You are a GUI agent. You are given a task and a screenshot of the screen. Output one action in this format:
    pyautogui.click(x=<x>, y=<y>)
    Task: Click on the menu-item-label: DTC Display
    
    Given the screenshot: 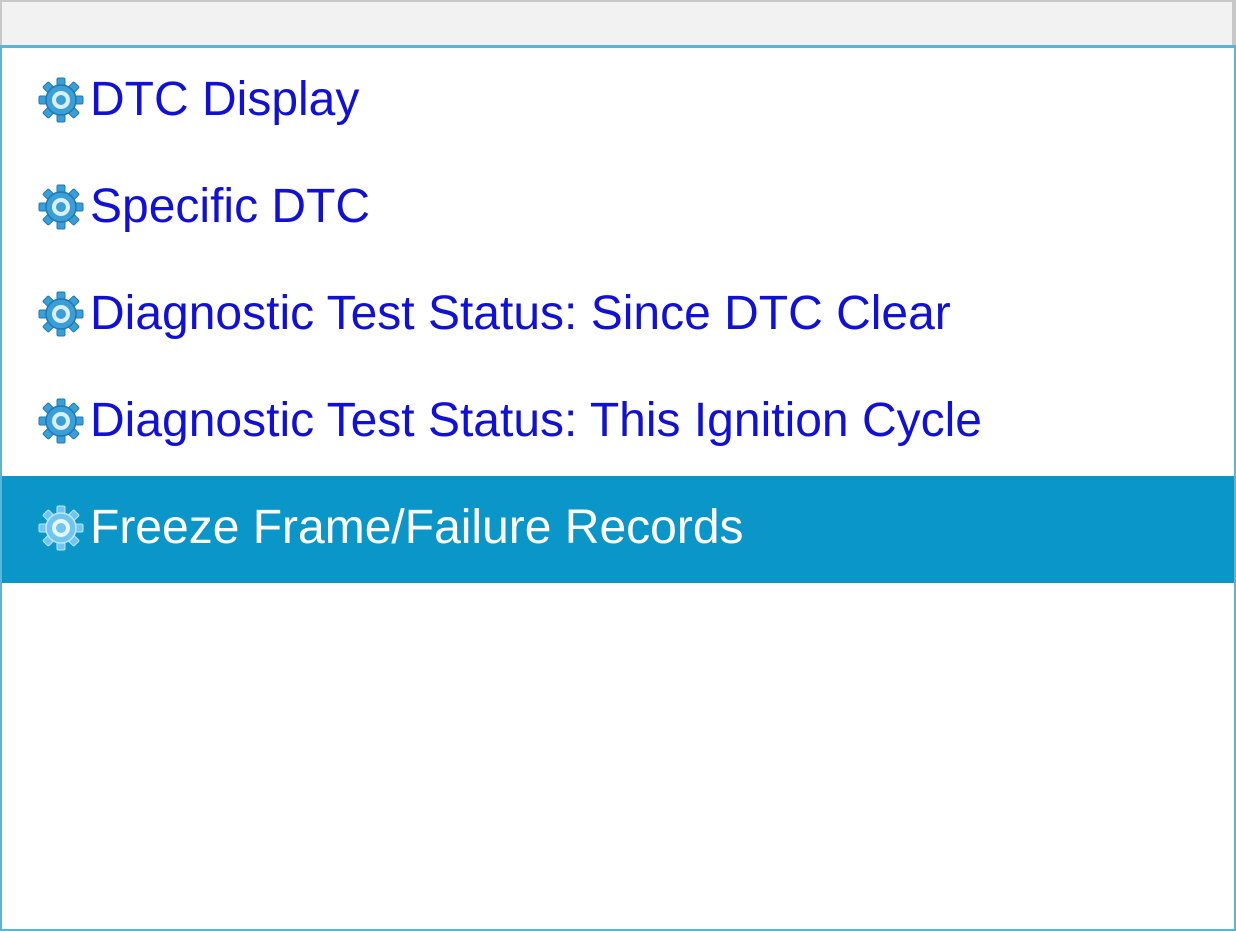 What is the action you would take?
    pyautogui.click(x=225, y=99)
    